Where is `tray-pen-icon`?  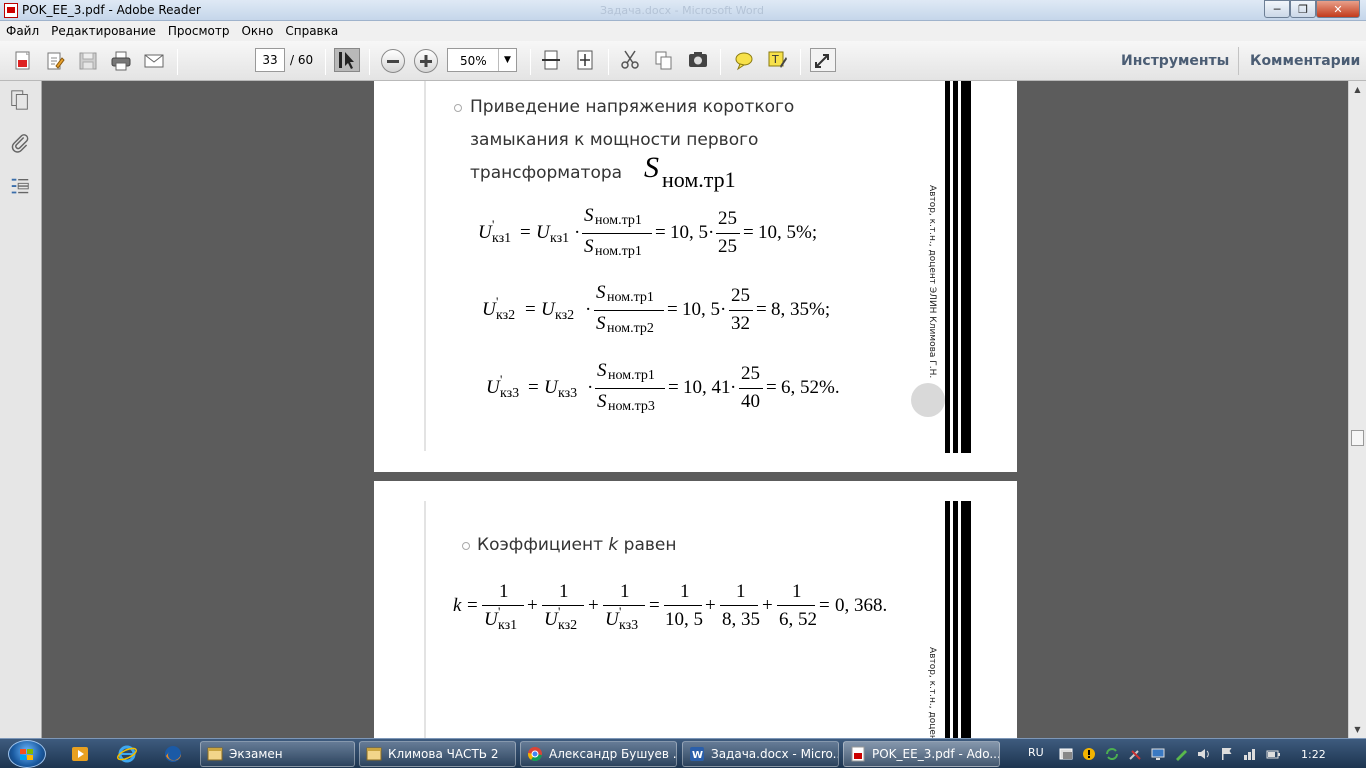
tray-pen-icon is located at coordinates (1181, 754).